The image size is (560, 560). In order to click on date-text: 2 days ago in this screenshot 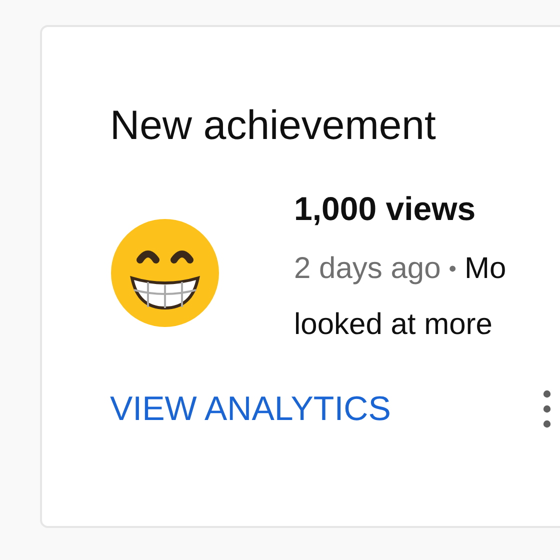, I will do `click(367, 269)`.